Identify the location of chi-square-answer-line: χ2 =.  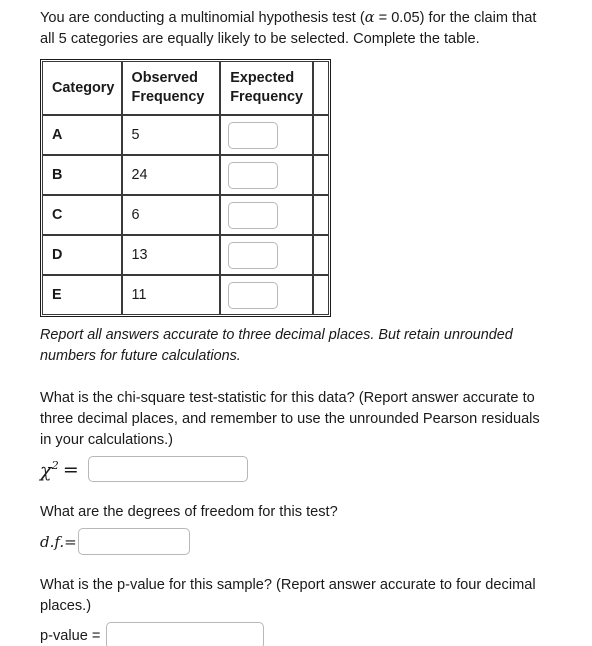
(296, 469).